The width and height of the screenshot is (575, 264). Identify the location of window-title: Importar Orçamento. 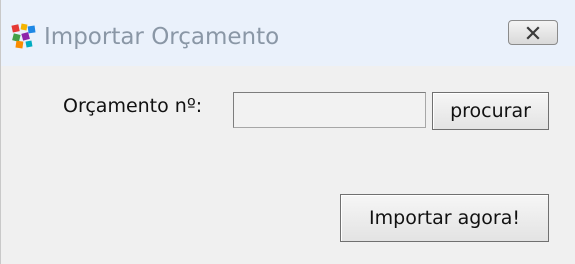
(162, 37).